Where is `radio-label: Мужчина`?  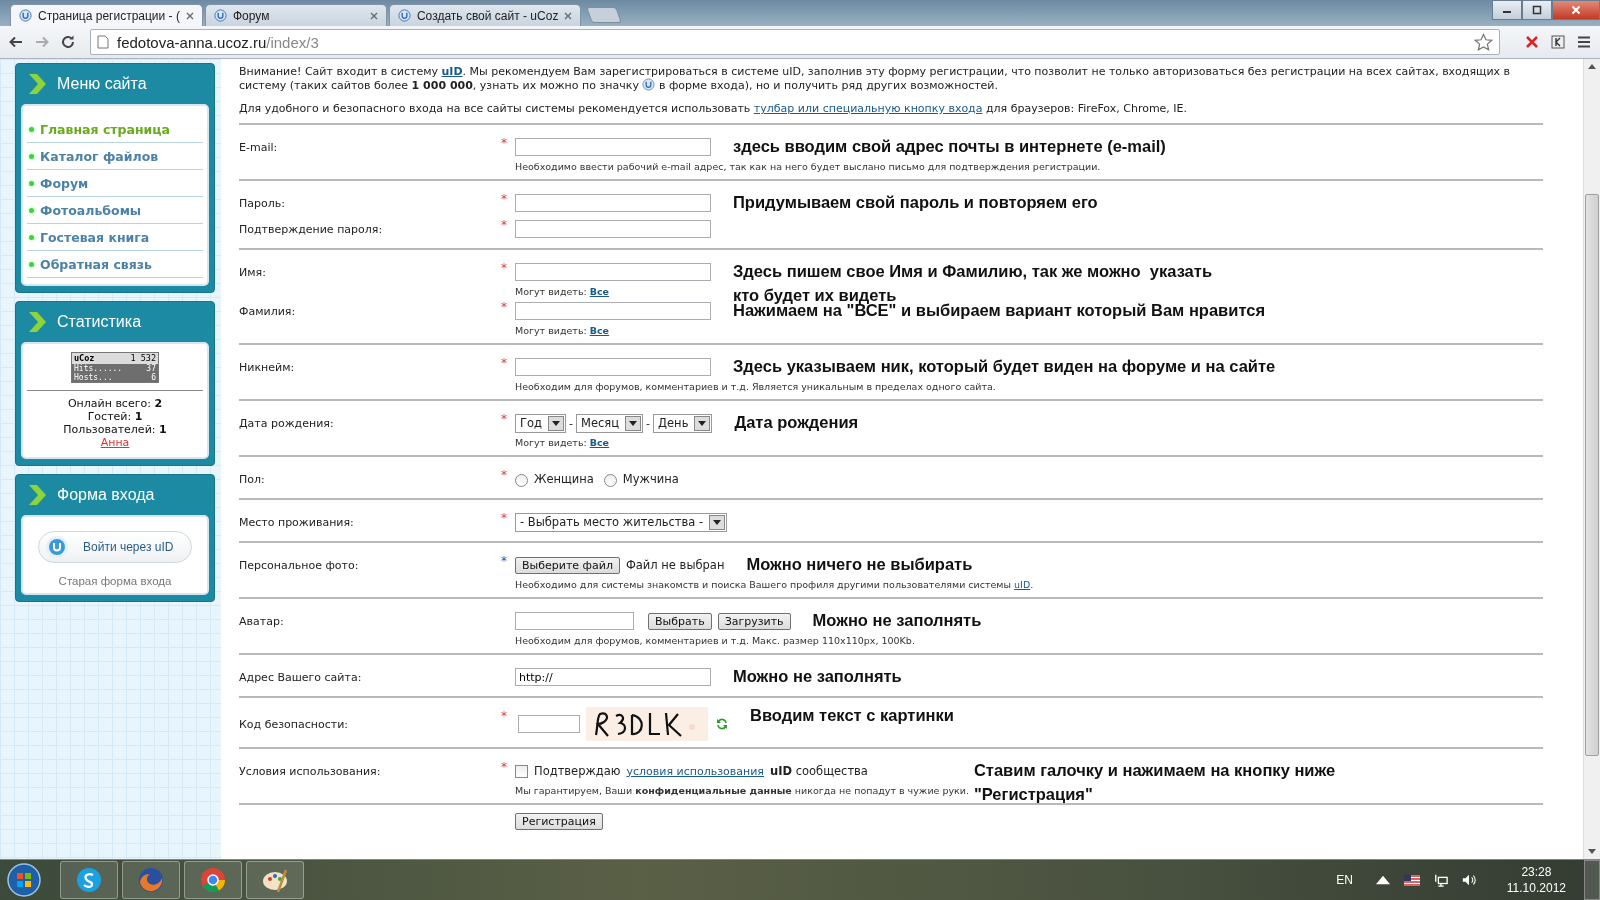 radio-label: Мужчина is located at coordinates (650, 479).